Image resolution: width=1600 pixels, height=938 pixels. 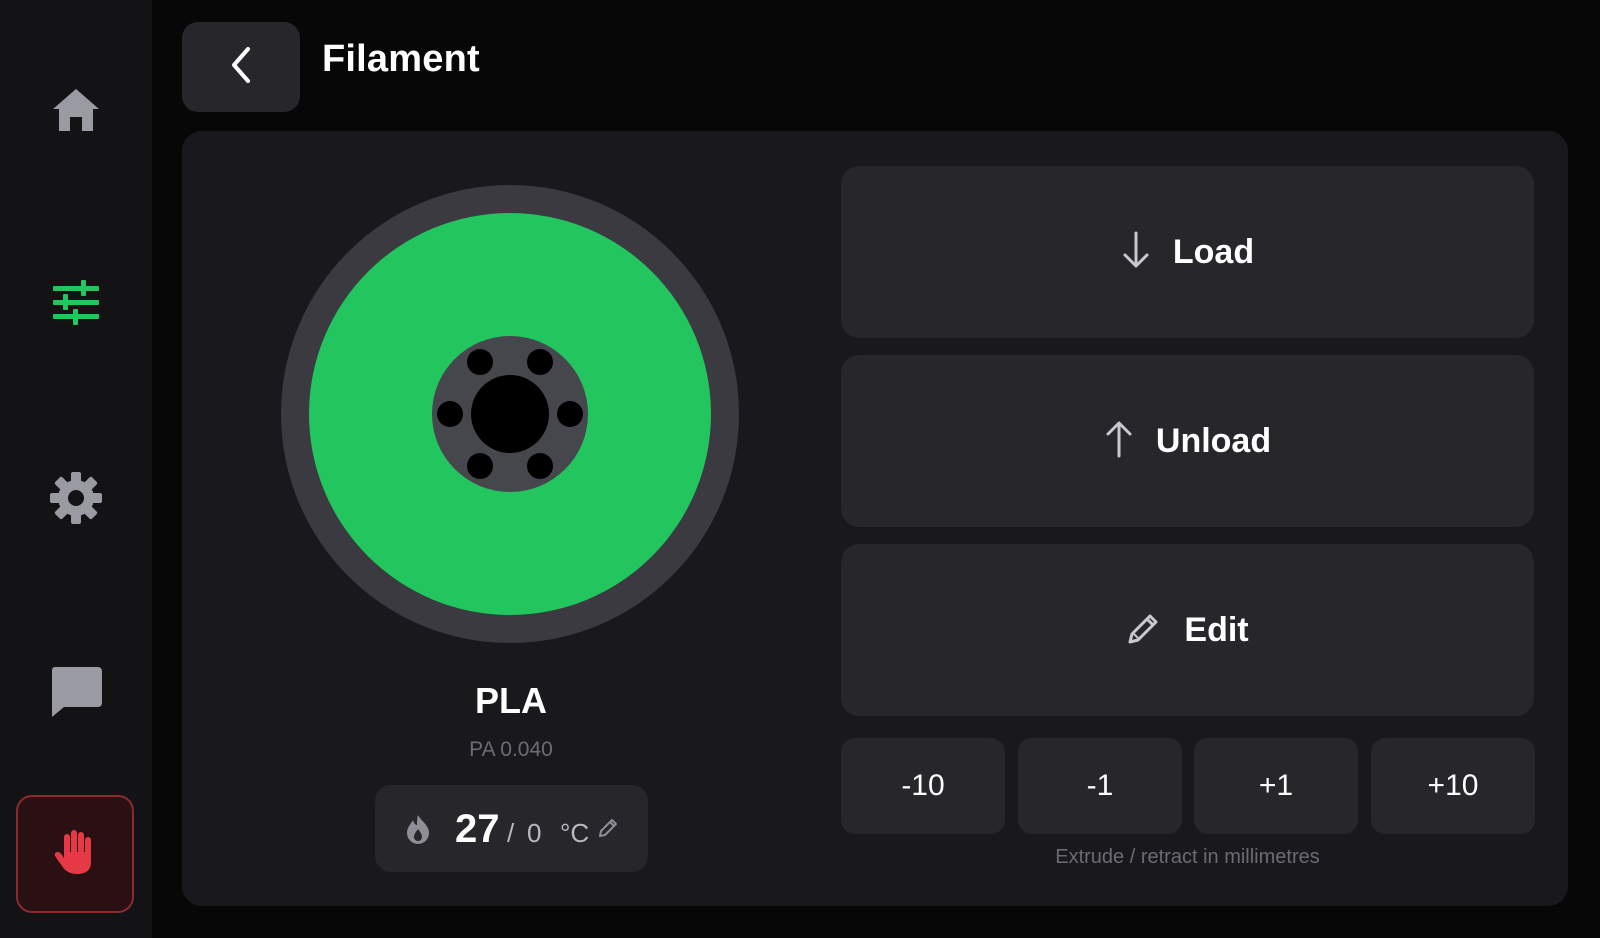 What do you see at coordinates (575, 833) in the screenshot?
I see `temperature-unit: °C` at bounding box center [575, 833].